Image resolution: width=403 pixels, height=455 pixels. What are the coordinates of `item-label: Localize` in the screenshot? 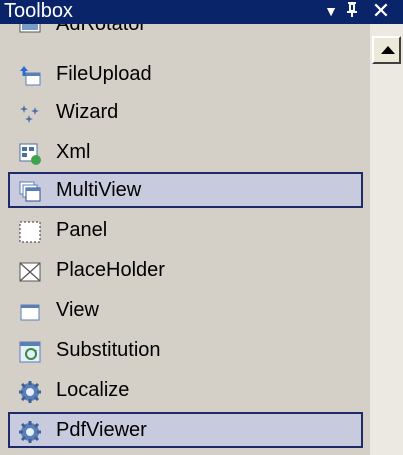 It's located at (93, 390).